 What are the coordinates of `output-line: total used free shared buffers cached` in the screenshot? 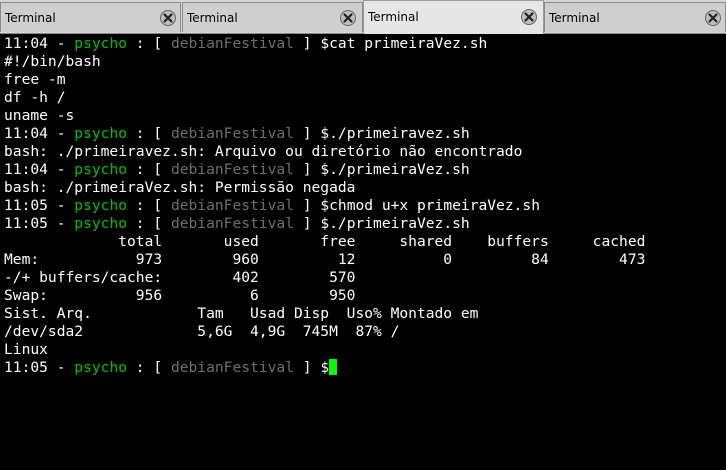 It's located at (325, 241).